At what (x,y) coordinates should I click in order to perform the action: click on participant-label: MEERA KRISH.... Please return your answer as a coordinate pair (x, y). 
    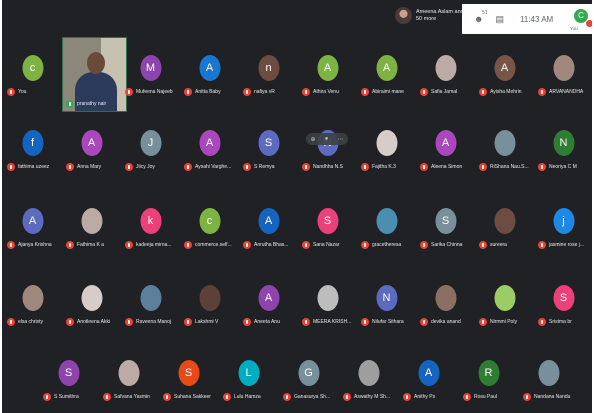
    Looking at the image, I should click on (326, 322).